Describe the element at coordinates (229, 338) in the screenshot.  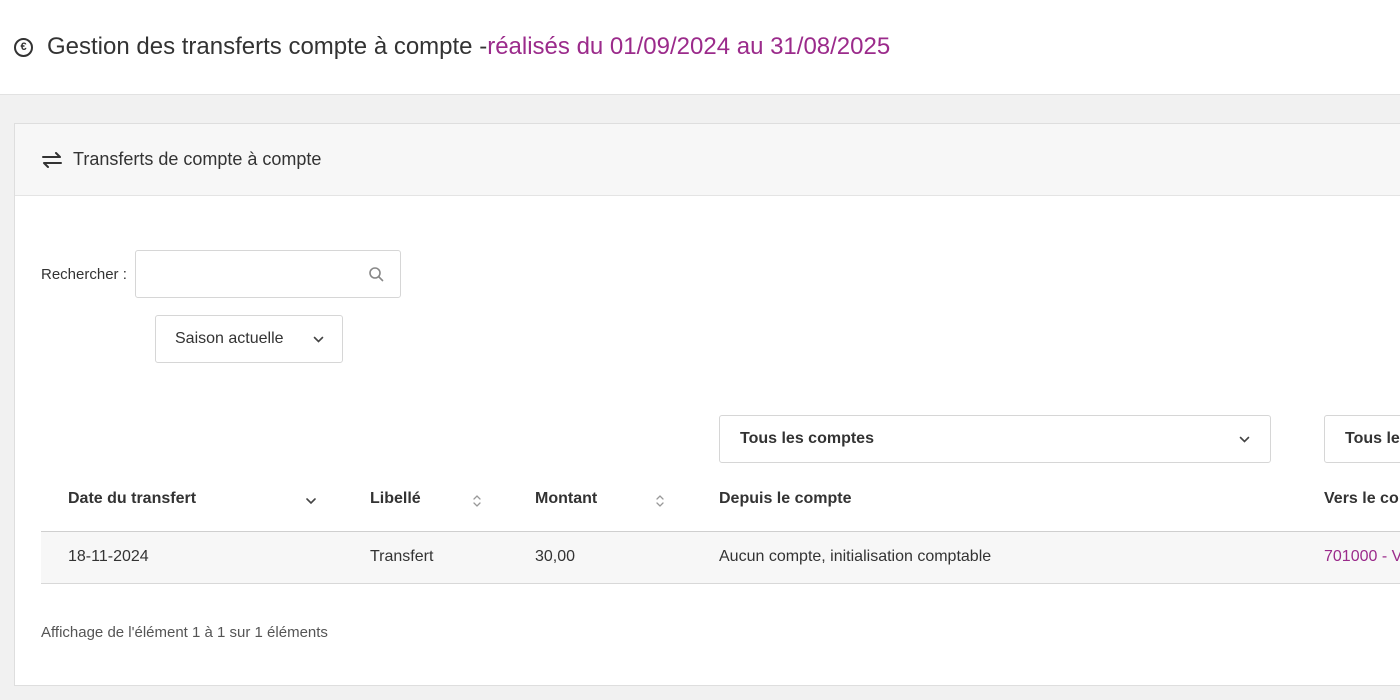
I see `season-select-value: Saison actuelle` at that location.